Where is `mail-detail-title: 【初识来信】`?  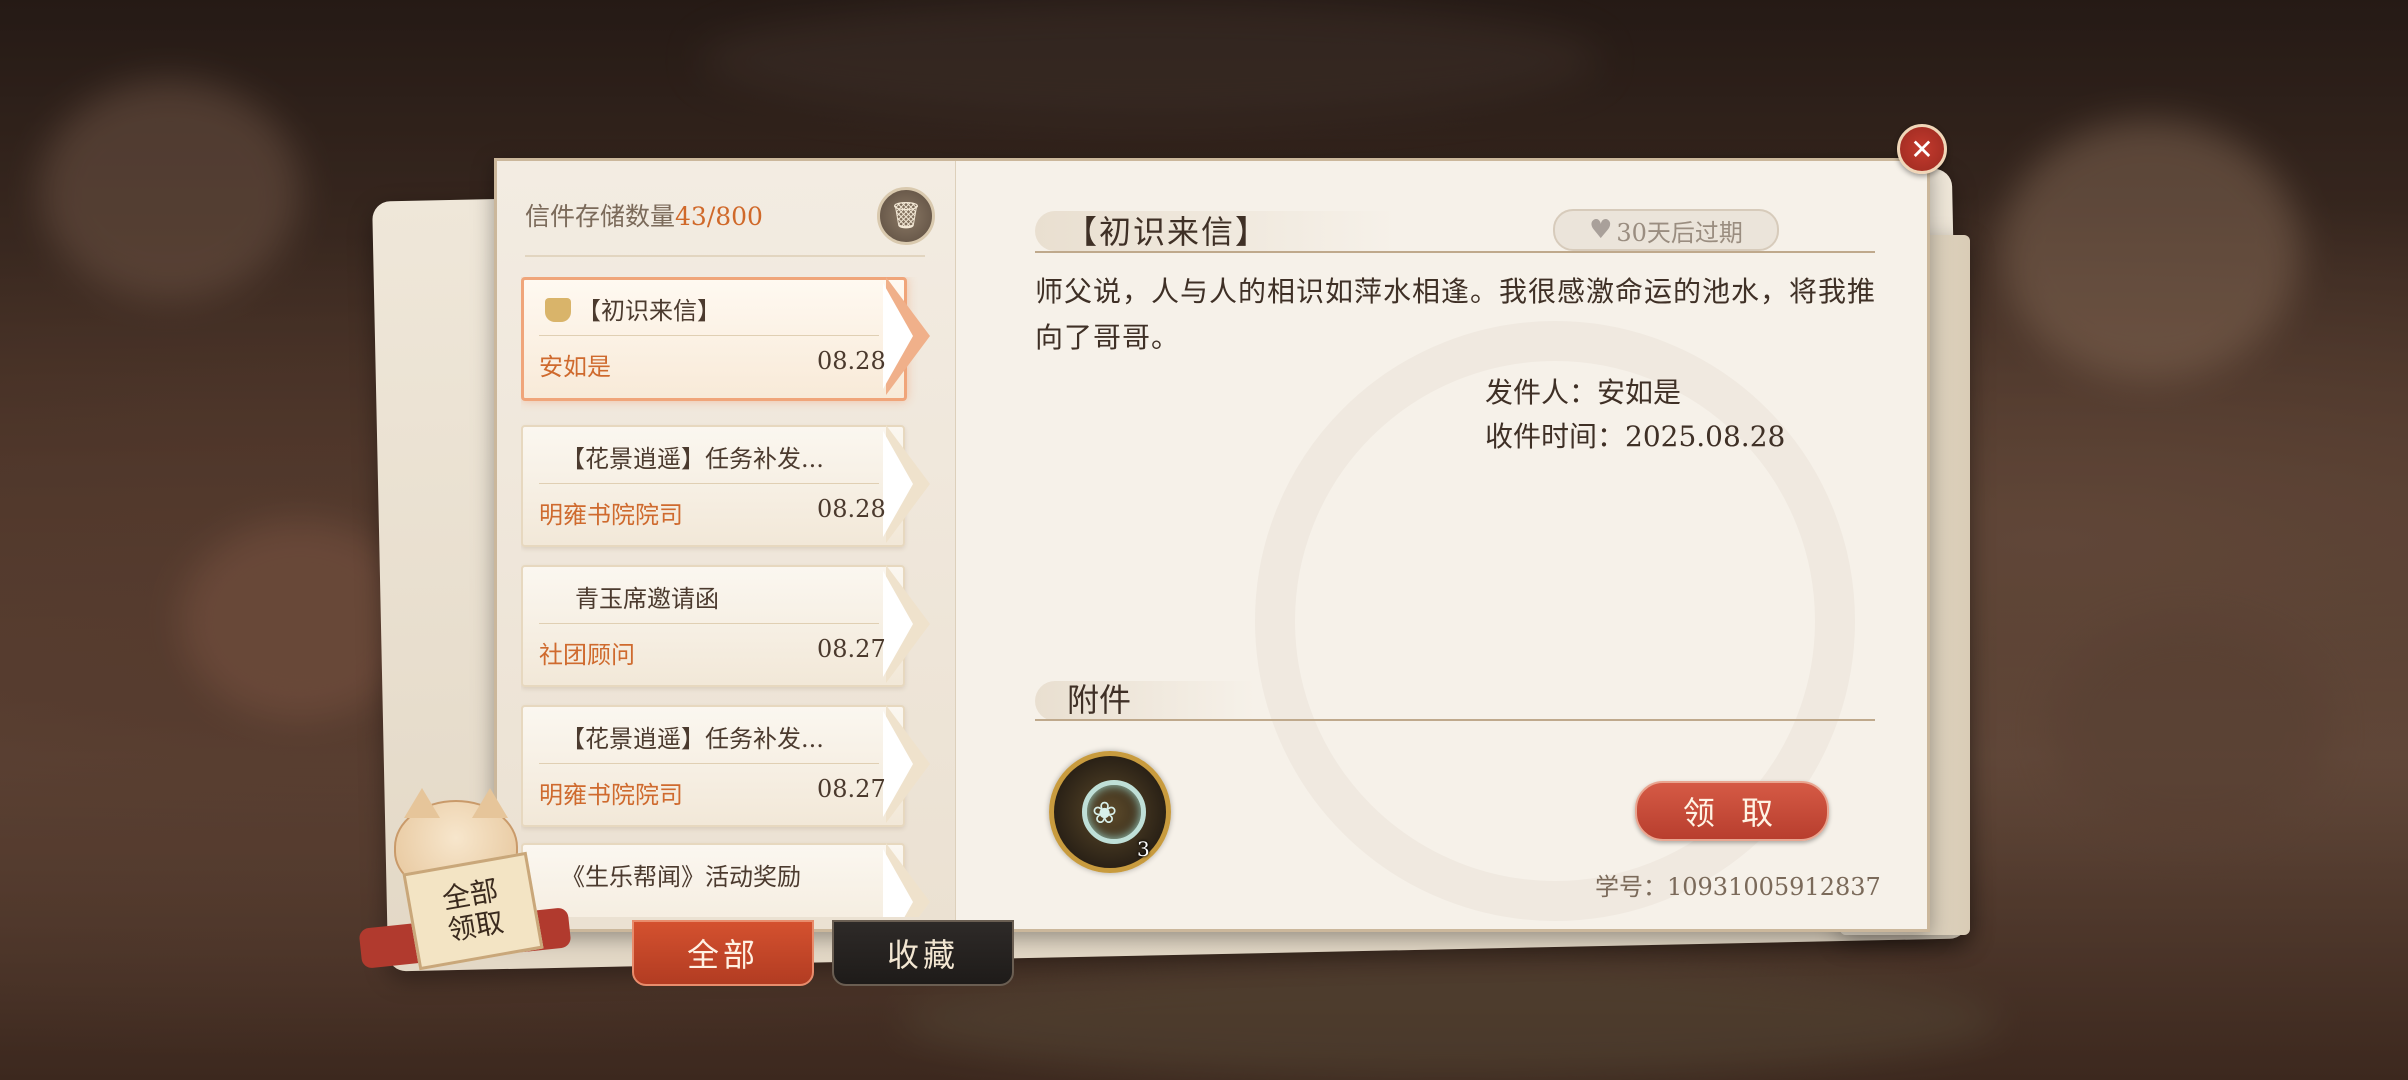 mail-detail-title: 【初识来信】 is located at coordinates (1167, 232).